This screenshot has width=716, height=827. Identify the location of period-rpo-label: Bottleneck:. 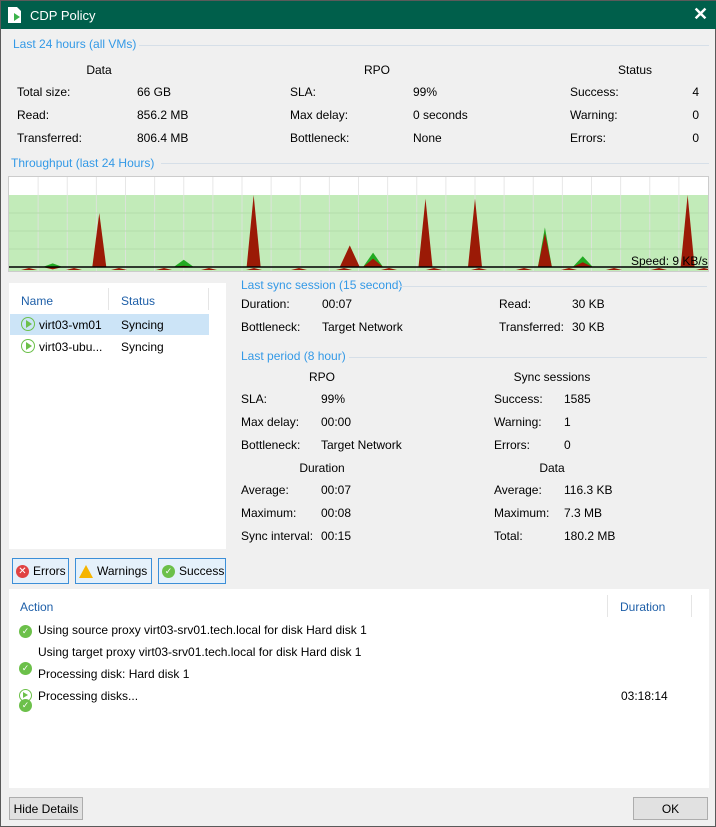
(271, 445).